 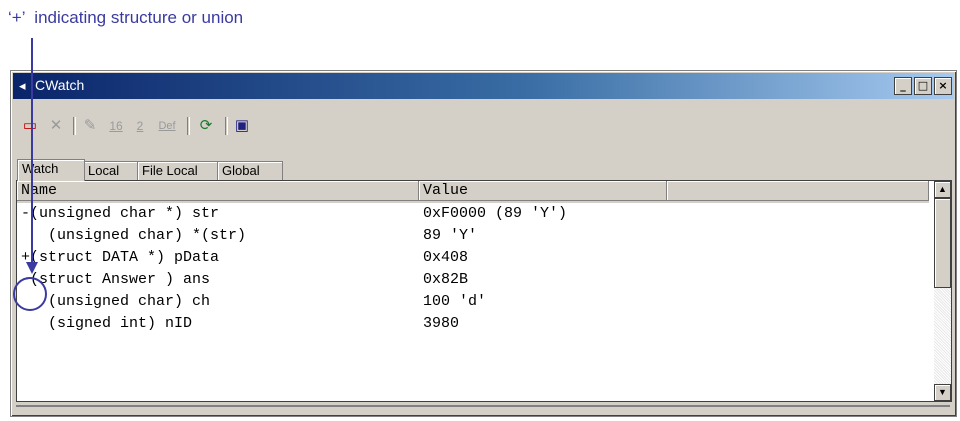 I want to click on column-header-name: Name, so click(x=218, y=191).